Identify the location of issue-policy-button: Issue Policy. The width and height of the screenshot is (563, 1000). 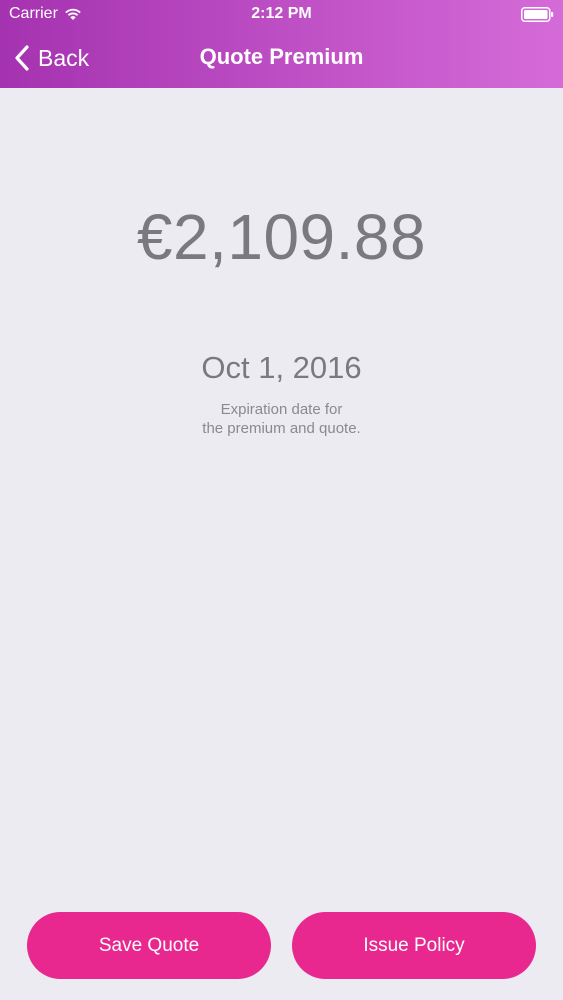
(414, 945).